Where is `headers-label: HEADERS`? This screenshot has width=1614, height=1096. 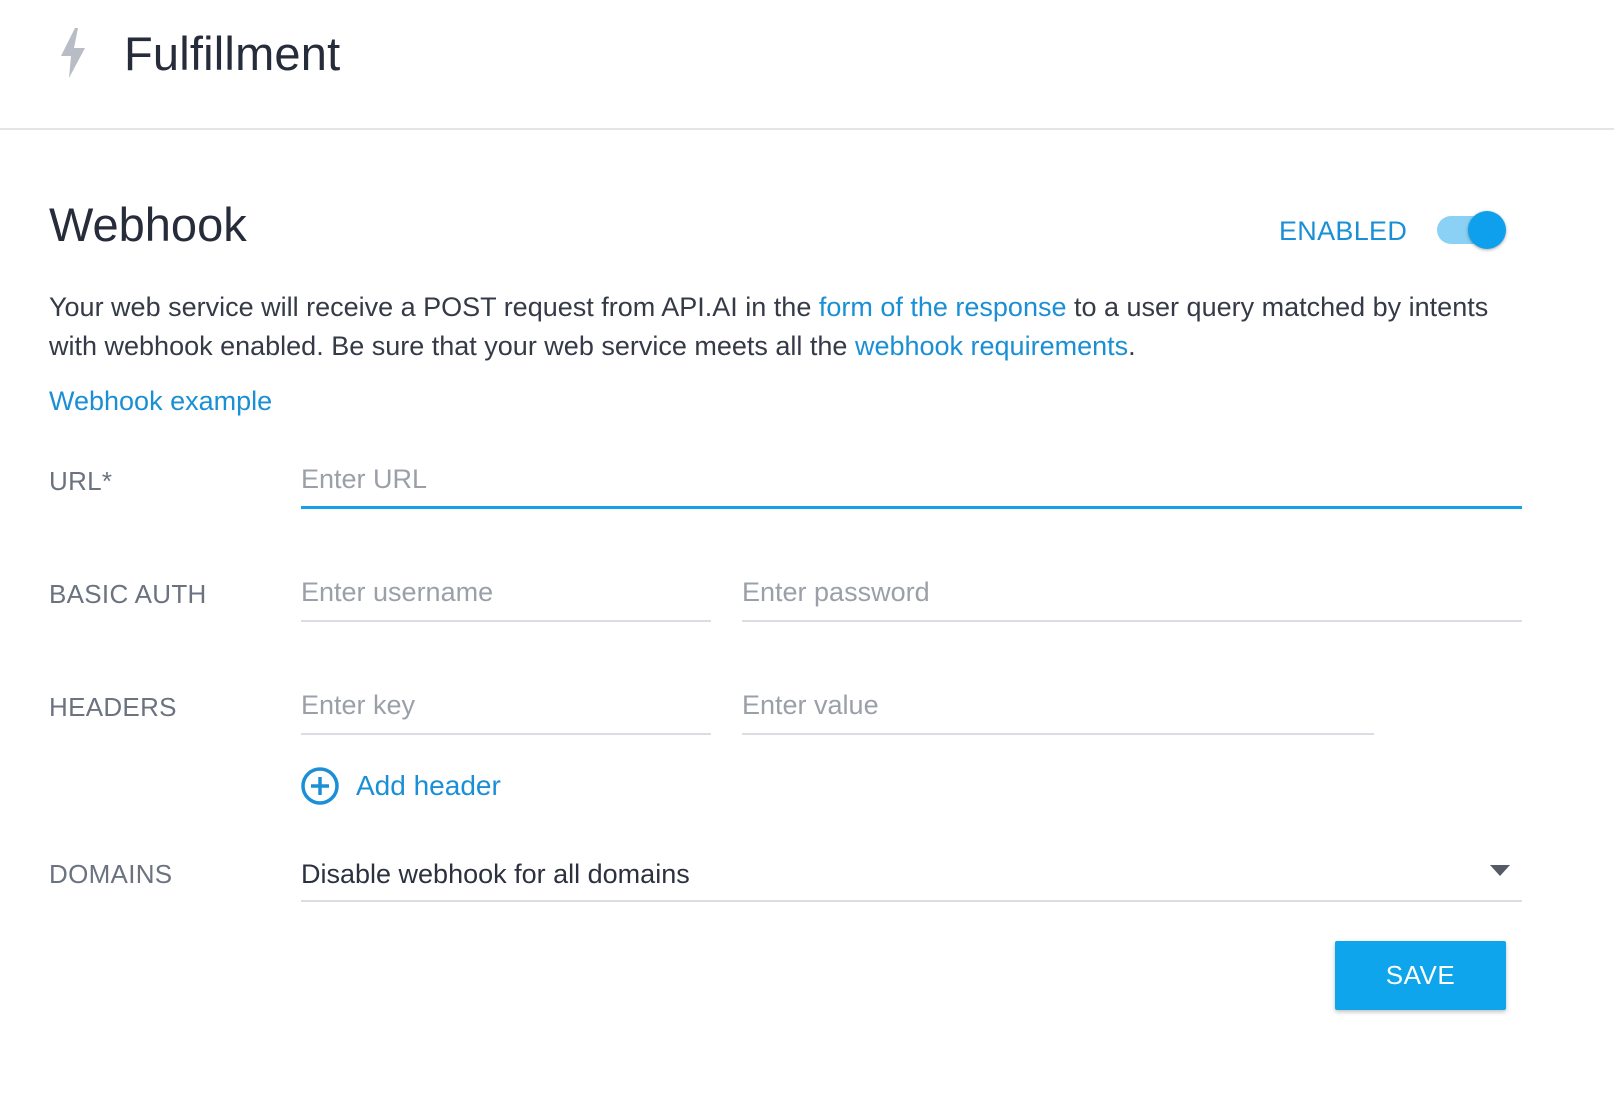 headers-label: HEADERS is located at coordinates (113, 707).